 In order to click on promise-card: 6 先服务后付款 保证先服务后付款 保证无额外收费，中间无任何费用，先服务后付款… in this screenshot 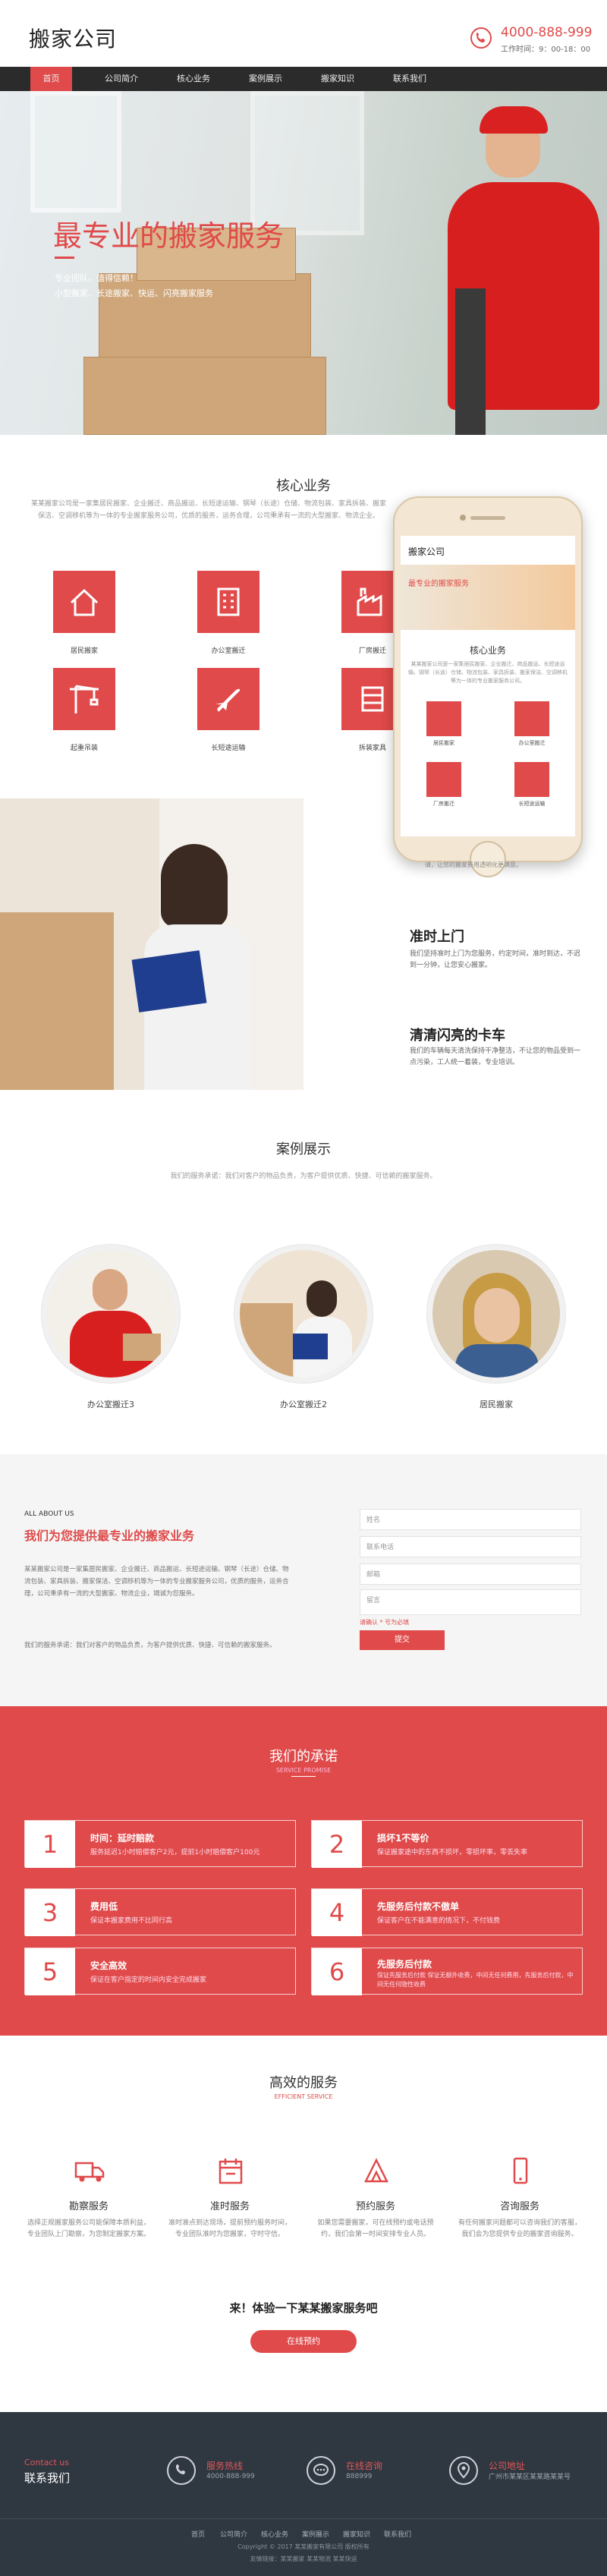, I will do `click(447, 1971)`.